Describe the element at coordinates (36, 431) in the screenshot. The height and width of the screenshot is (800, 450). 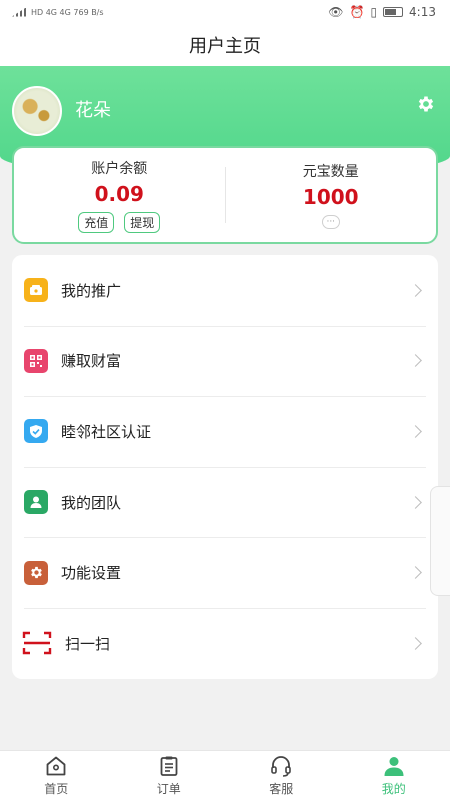
I see `shield-check-icon` at that location.